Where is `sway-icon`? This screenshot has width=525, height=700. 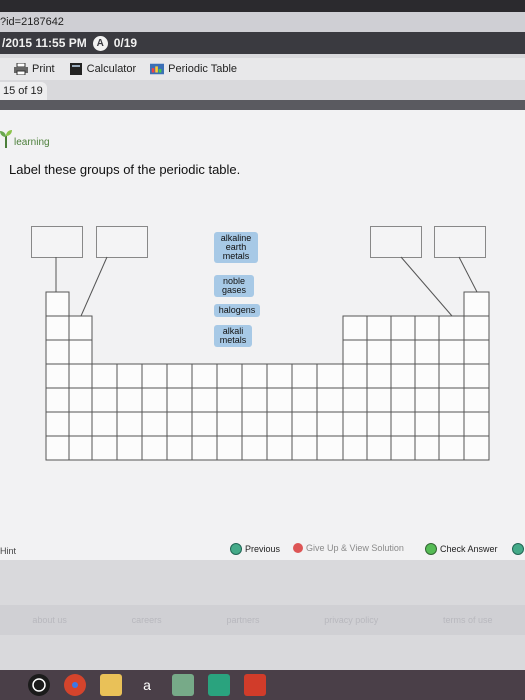 sway-icon is located at coordinates (219, 685).